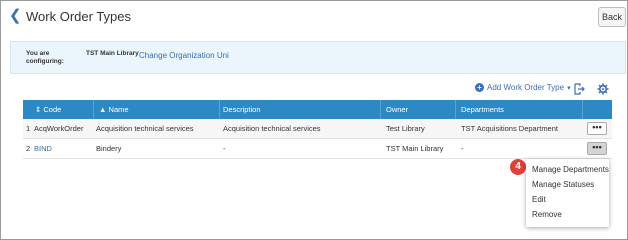 The width and height of the screenshot is (628, 240). Describe the element at coordinates (78, 16) in the screenshot. I see `page-title: Work Order Types` at that location.